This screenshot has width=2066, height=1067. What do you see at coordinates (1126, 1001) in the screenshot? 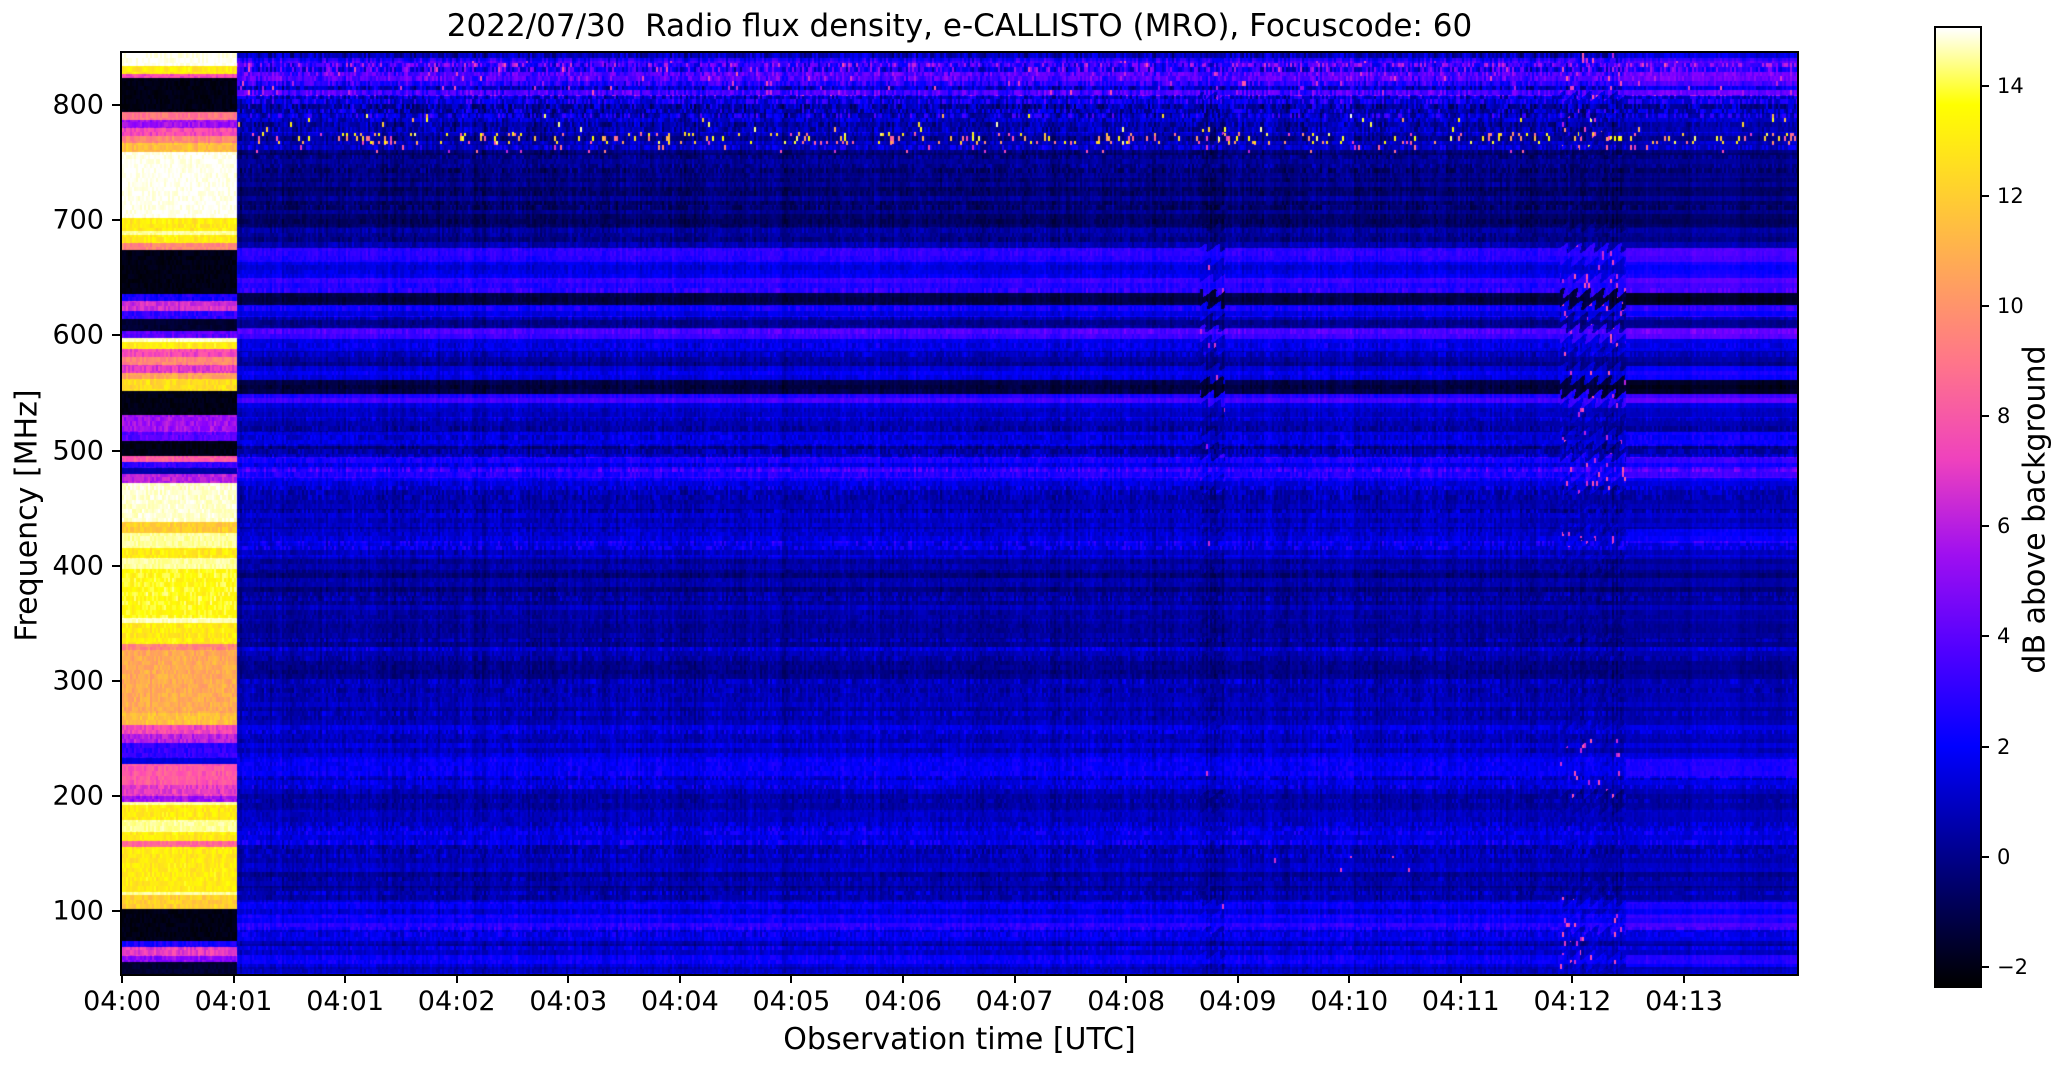
I see `x-tick-label: 04:08` at bounding box center [1126, 1001].